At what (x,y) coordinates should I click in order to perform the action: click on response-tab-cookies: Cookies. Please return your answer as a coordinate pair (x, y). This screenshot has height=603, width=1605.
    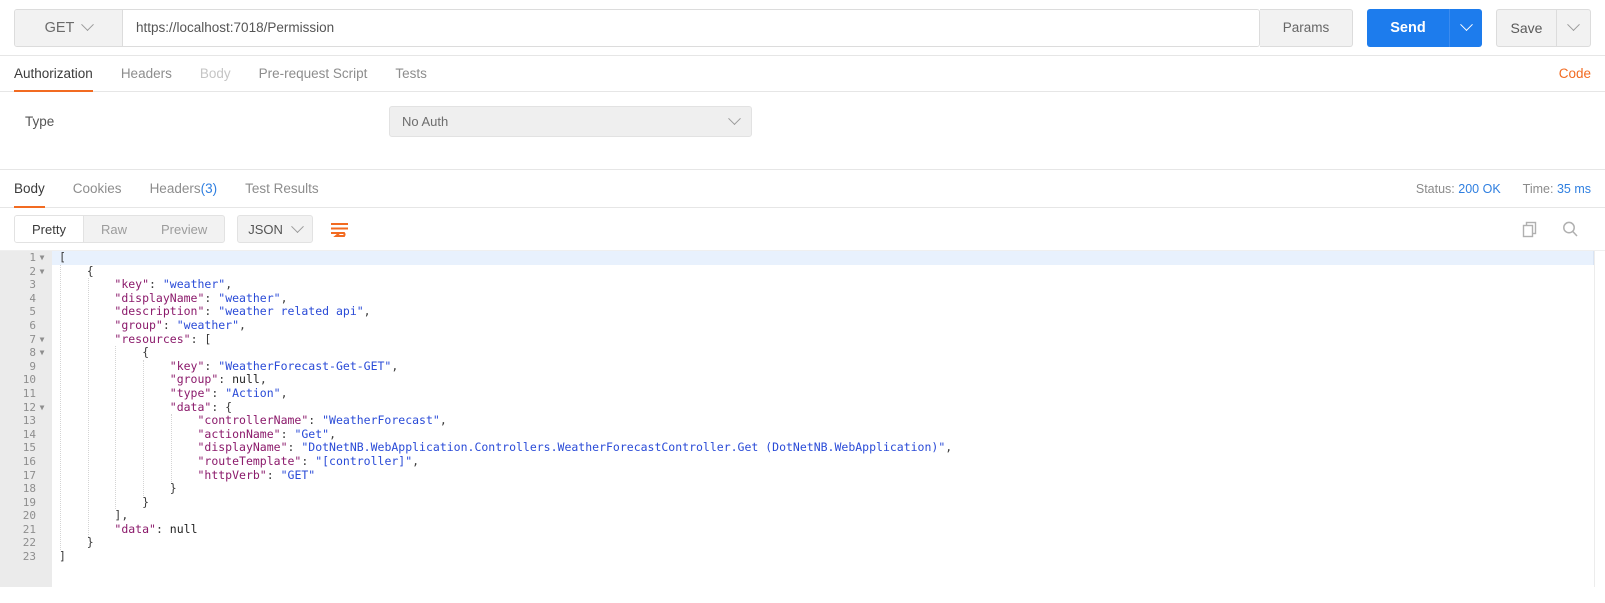
    Looking at the image, I should click on (97, 188).